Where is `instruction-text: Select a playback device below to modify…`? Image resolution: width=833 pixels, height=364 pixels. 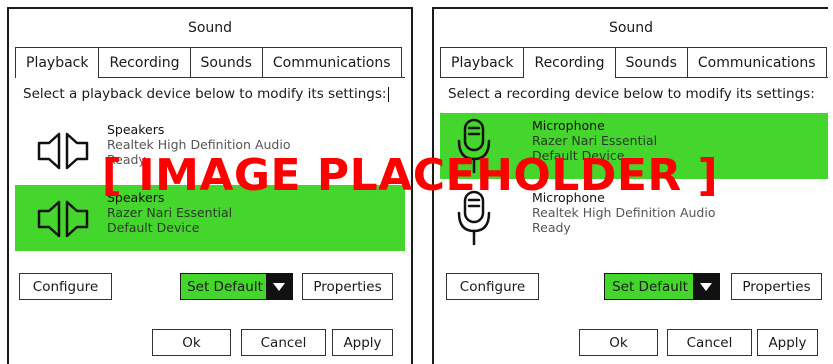
instruction-text: Select a playback device below to modify… is located at coordinates (206, 94).